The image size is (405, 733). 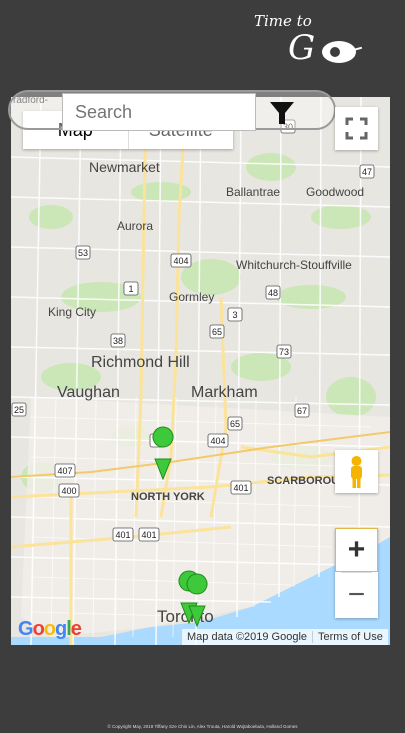 I want to click on street-view-pegman-button, so click(x=356, y=471).